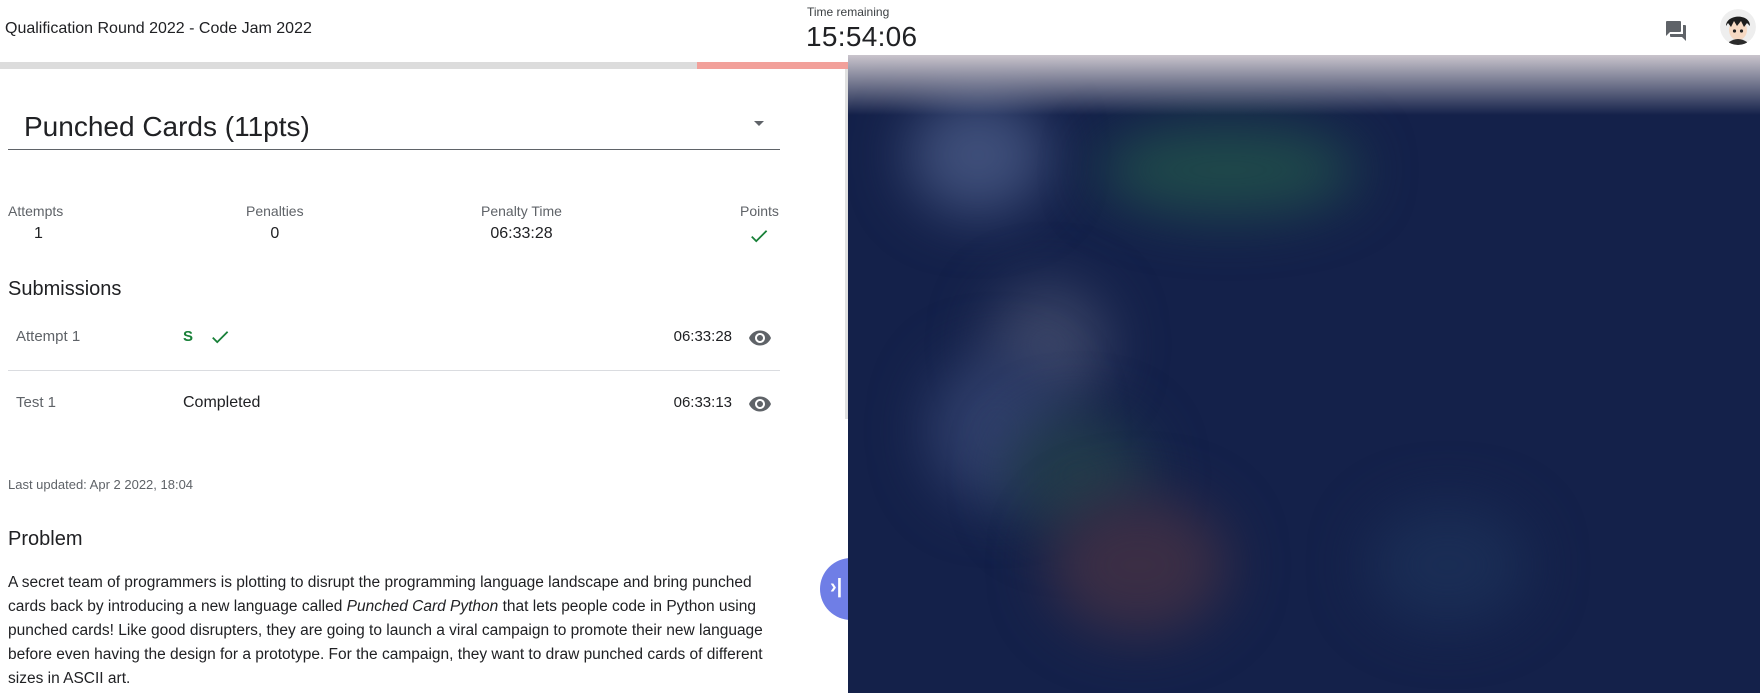  I want to click on collapse-panel-icon: ›|, so click(836, 587).